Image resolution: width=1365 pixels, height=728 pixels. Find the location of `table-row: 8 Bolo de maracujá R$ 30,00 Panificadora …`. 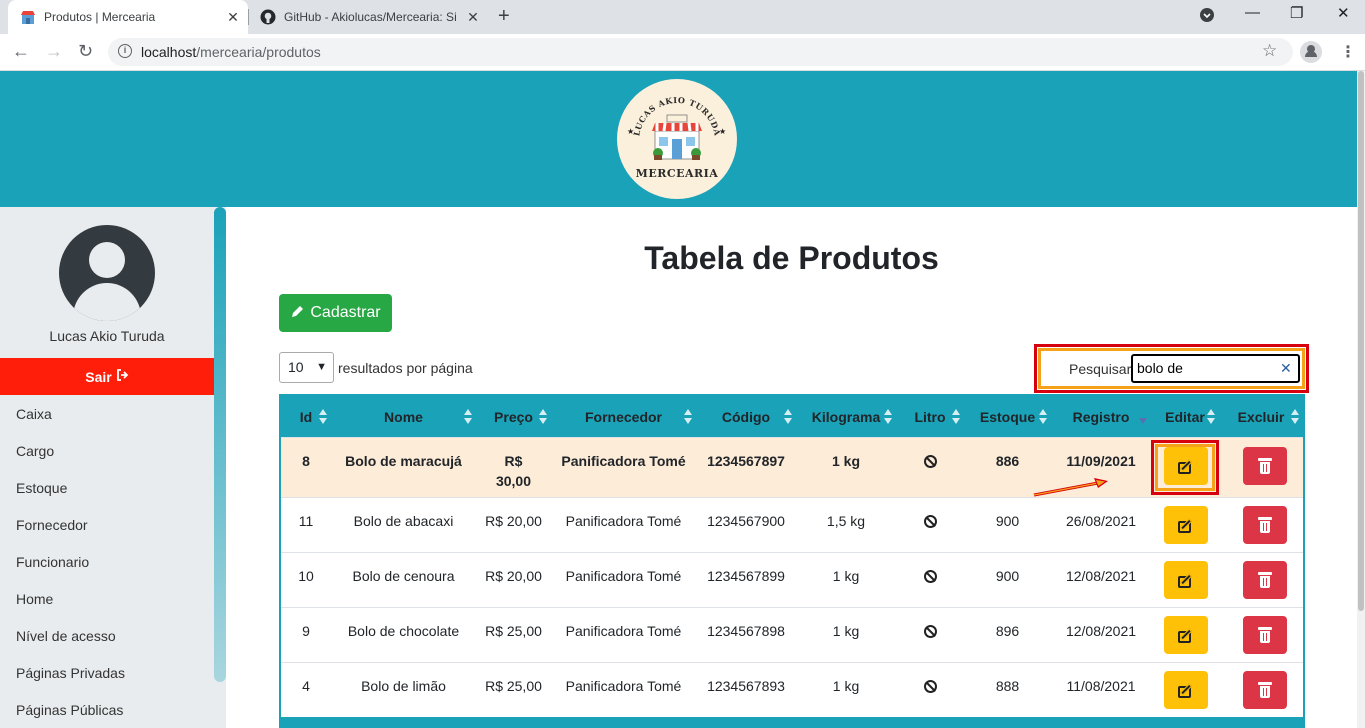

table-row: 8 Bolo de maracujá R$ 30,00 Panificadora … is located at coordinates (792, 467).